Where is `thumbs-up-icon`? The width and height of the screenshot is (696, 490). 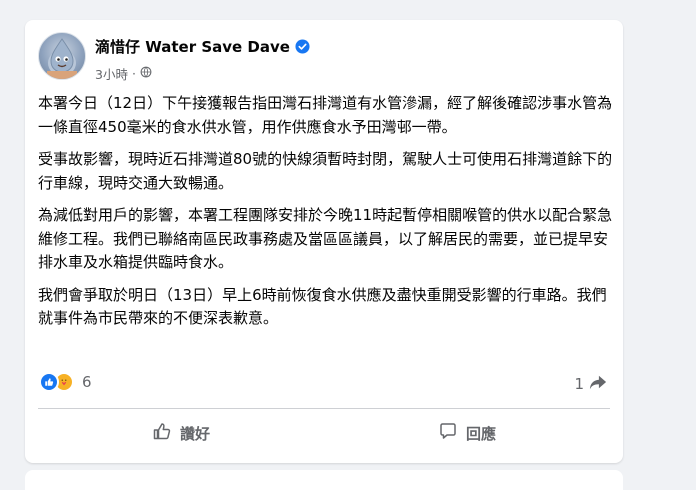
thumbs-up-icon is located at coordinates (162, 433).